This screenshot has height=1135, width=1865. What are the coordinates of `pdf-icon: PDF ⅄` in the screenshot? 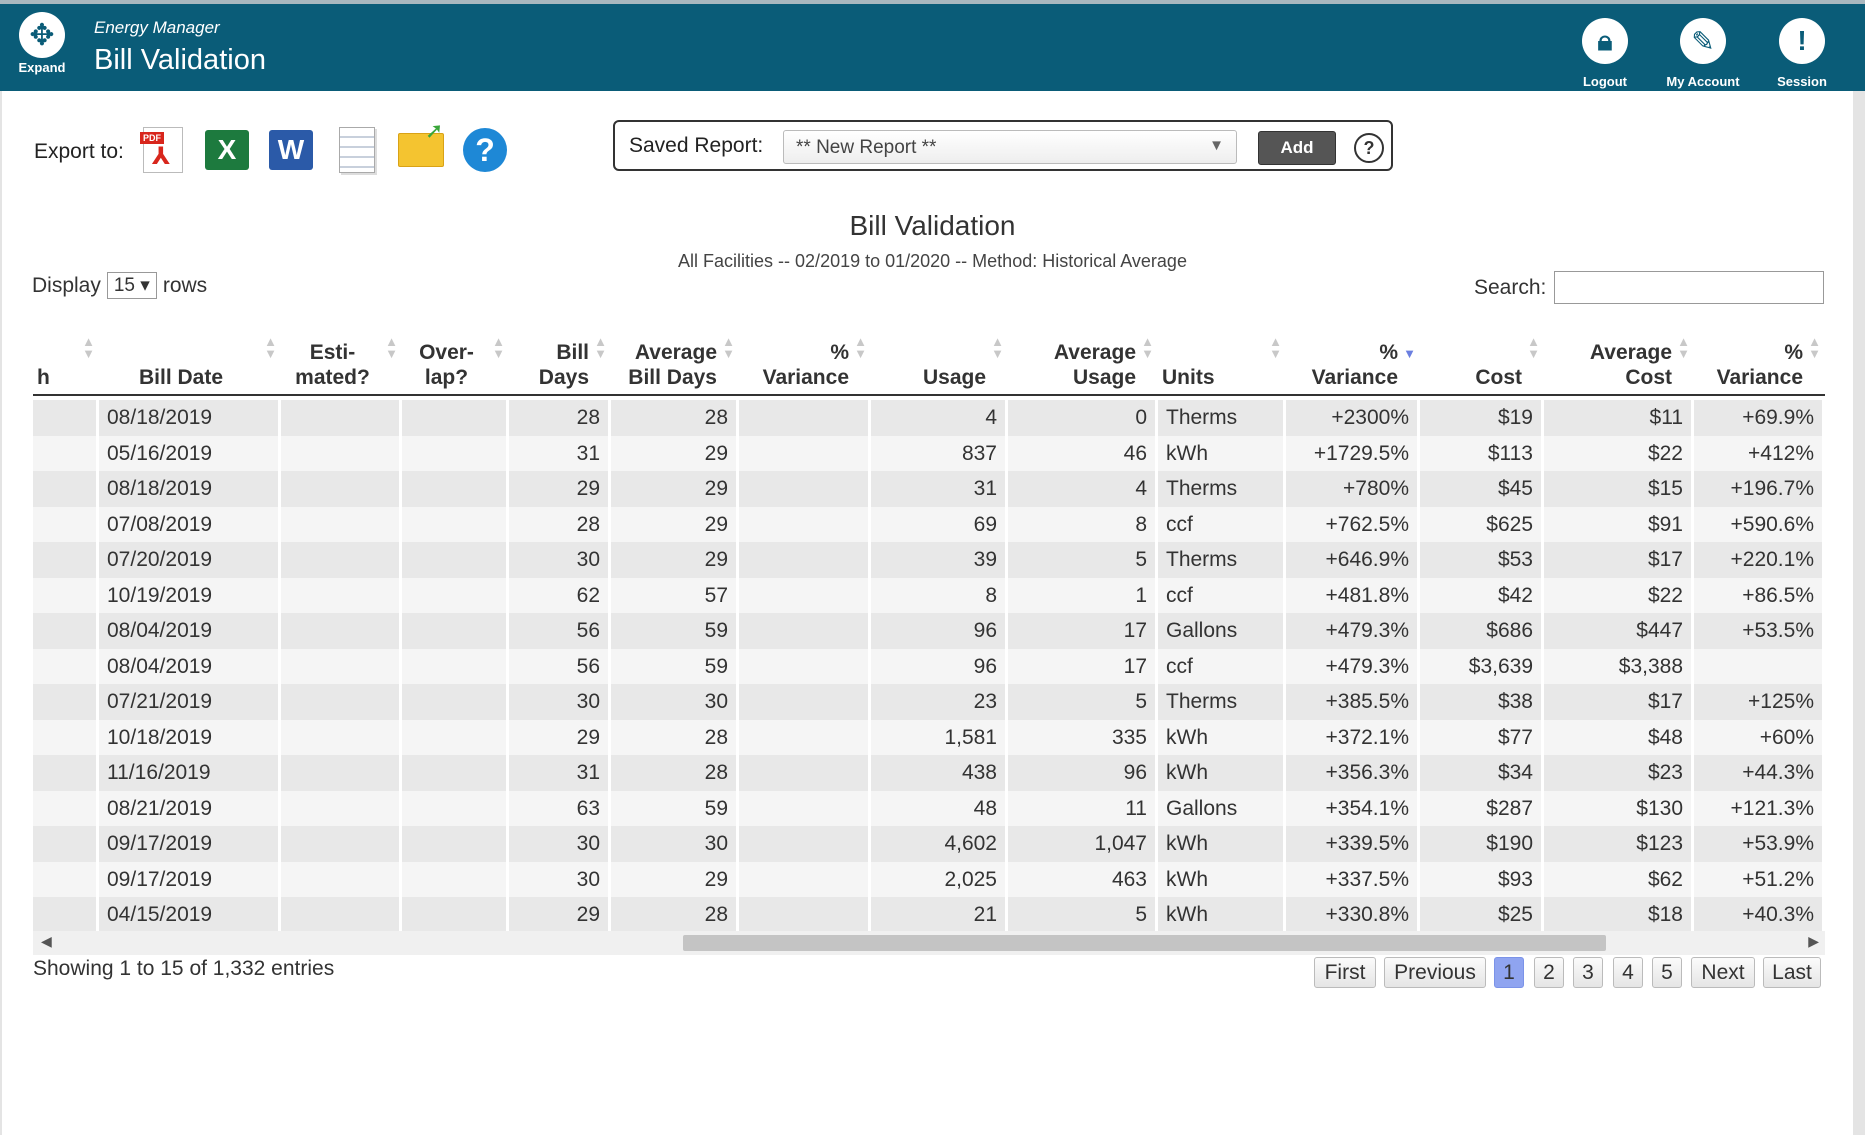 It's located at (163, 150).